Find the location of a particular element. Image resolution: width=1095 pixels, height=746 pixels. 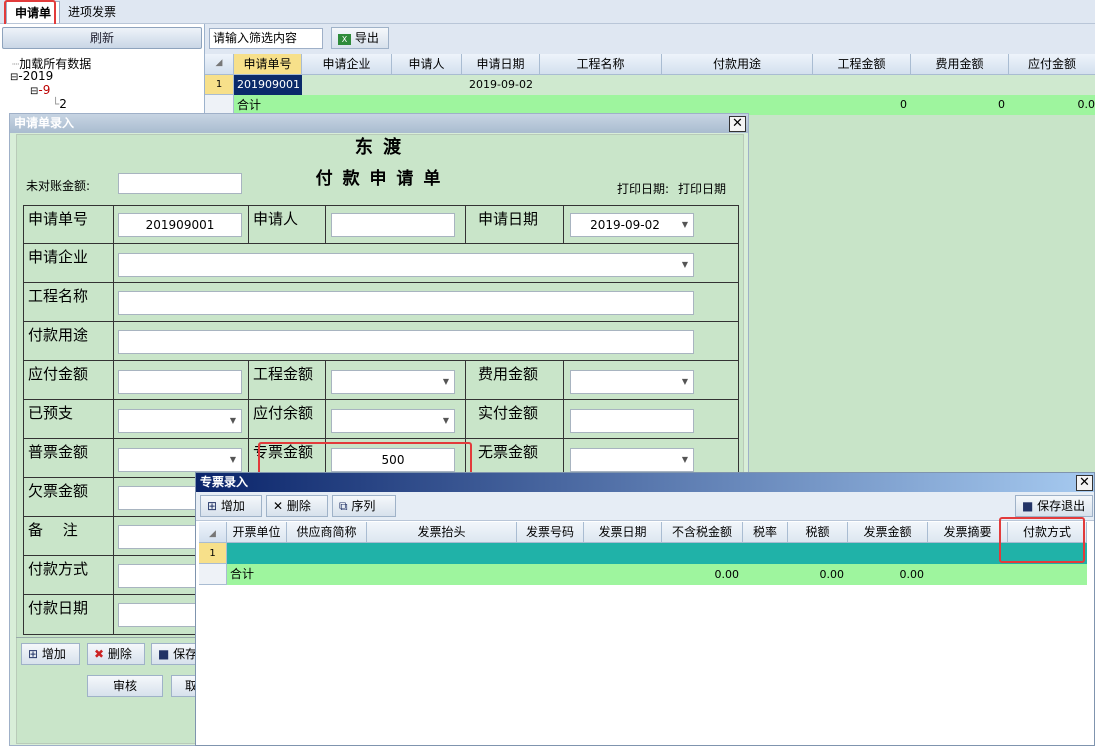

header-cell: 应付金额 is located at coordinates (1052, 64).